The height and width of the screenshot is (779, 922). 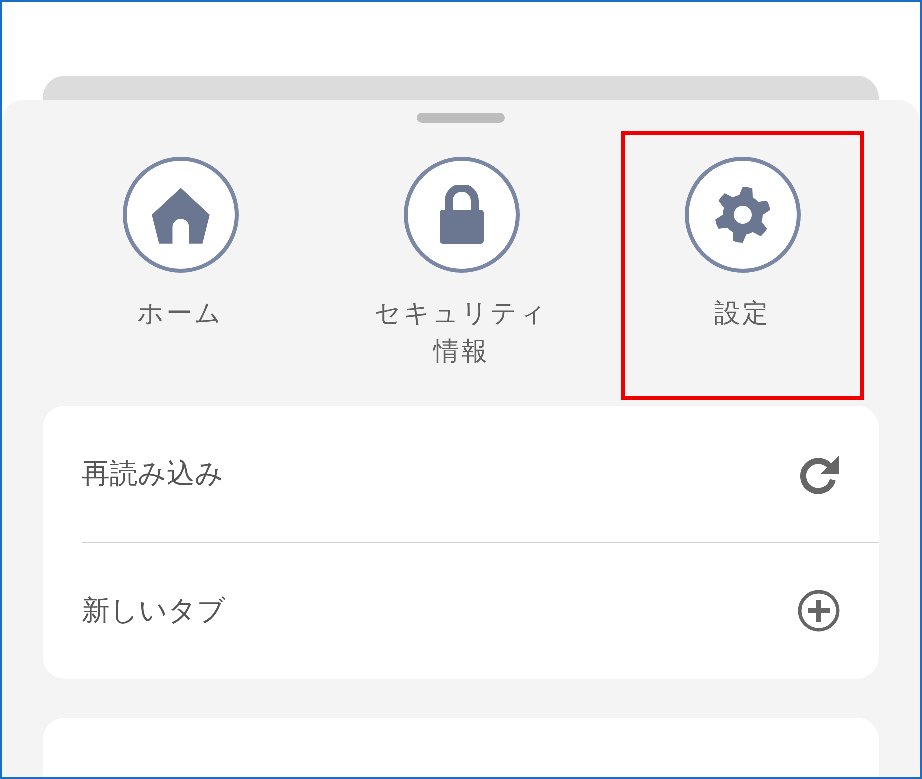 I want to click on drag-handle, so click(x=461, y=118).